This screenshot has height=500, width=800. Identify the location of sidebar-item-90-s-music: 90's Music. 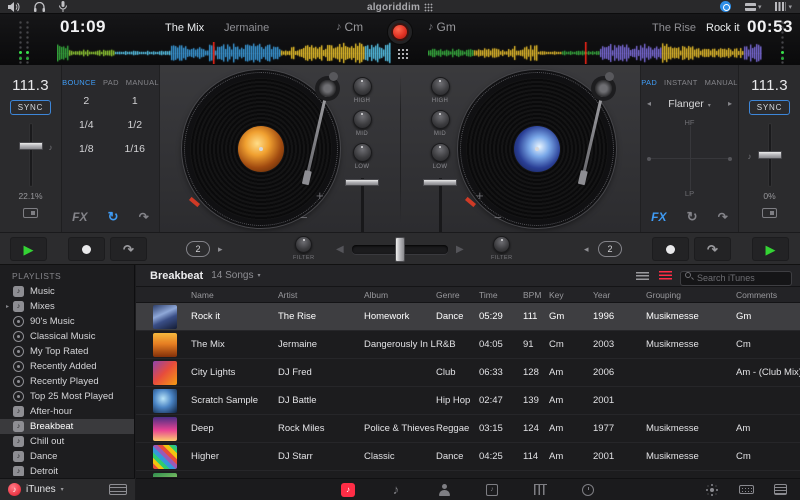
(67, 321).